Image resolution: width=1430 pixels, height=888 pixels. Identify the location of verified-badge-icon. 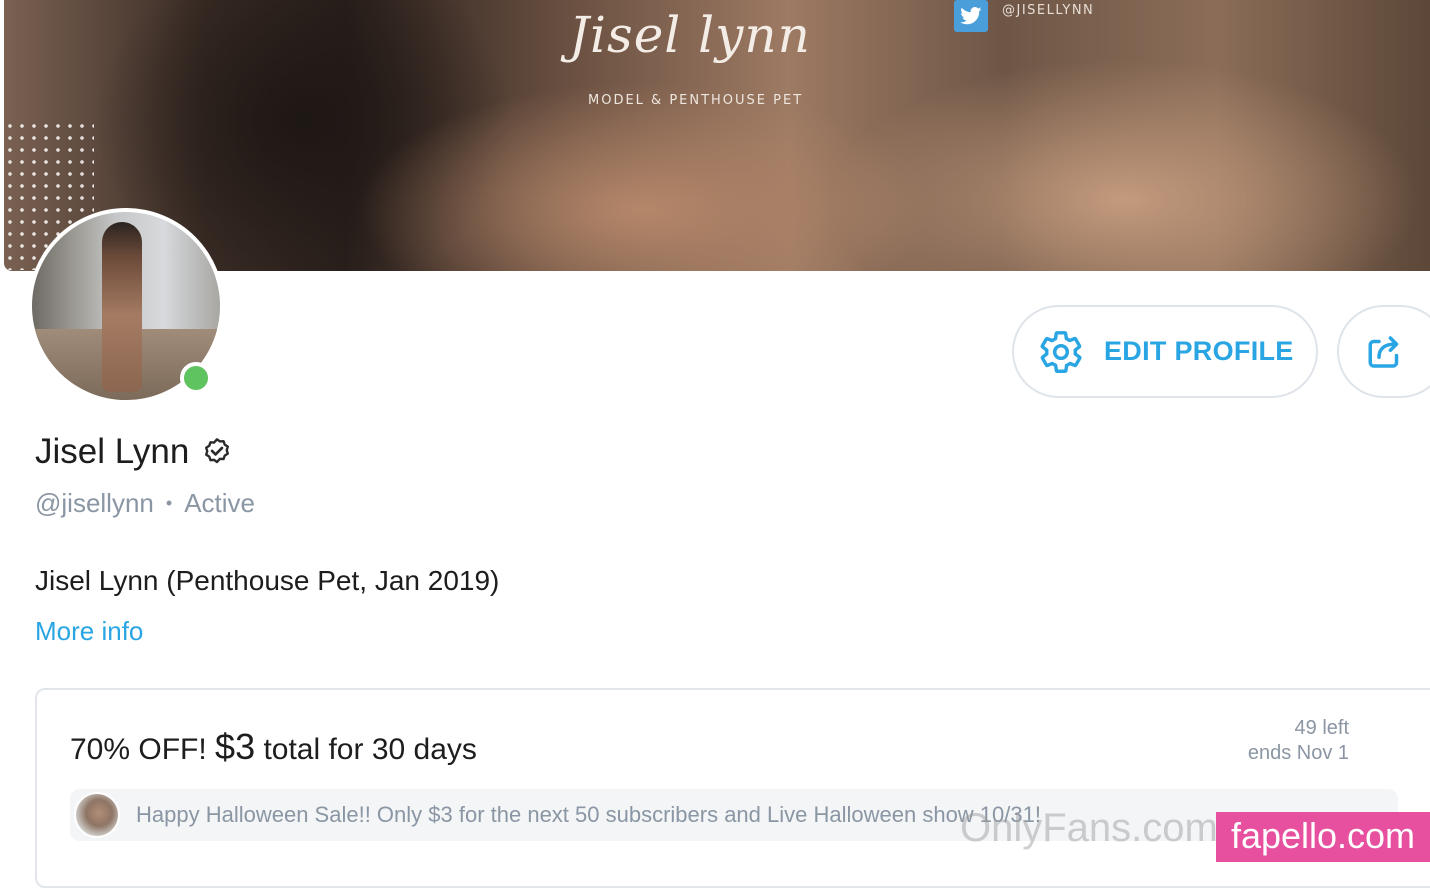
(217, 451).